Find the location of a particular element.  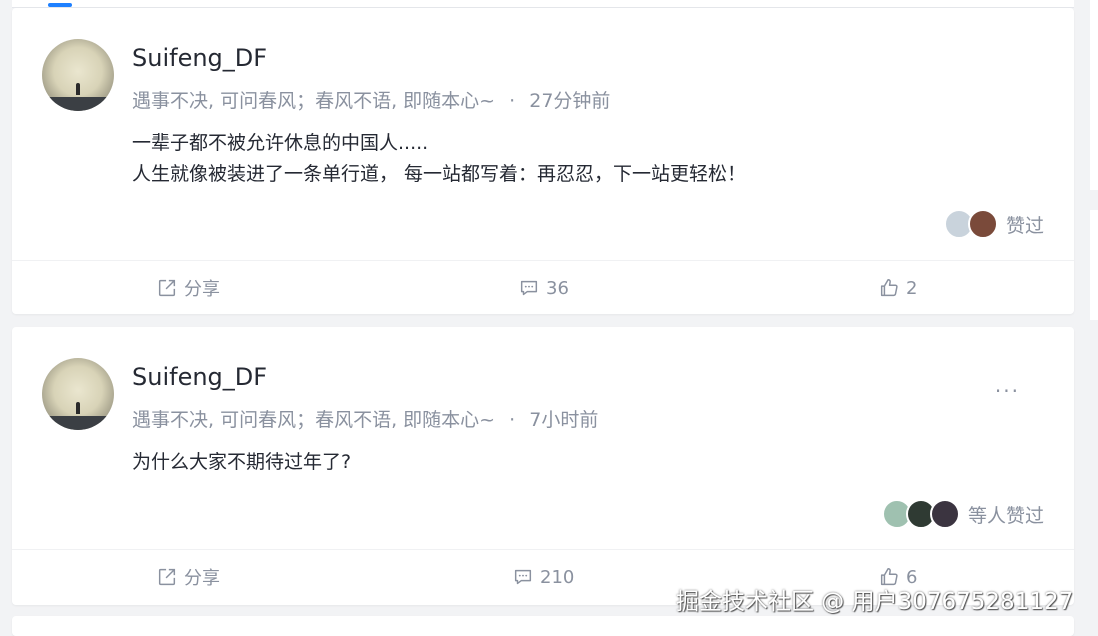

like-button: 2 is located at coordinates (897, 288).